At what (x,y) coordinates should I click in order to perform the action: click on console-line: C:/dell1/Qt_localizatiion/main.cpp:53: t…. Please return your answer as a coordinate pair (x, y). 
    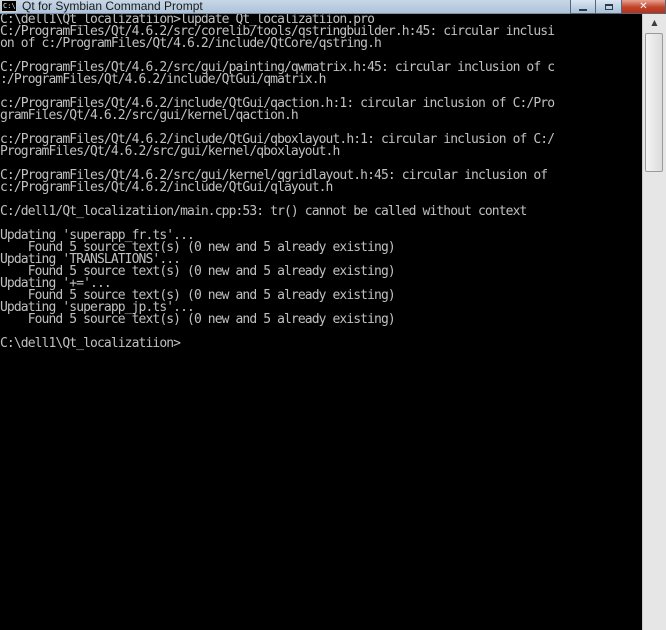
    Looking at the image, I should click on (263, 211).